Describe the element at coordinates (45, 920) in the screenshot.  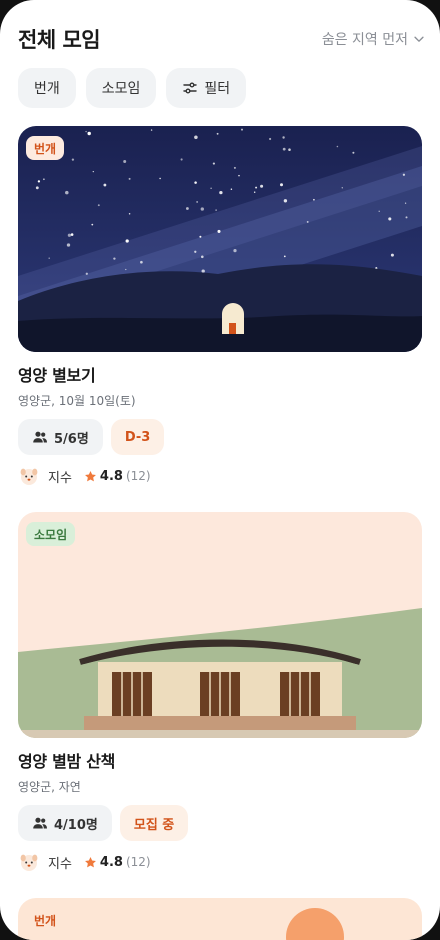
I see `card-type-badge: 번개` at that location.